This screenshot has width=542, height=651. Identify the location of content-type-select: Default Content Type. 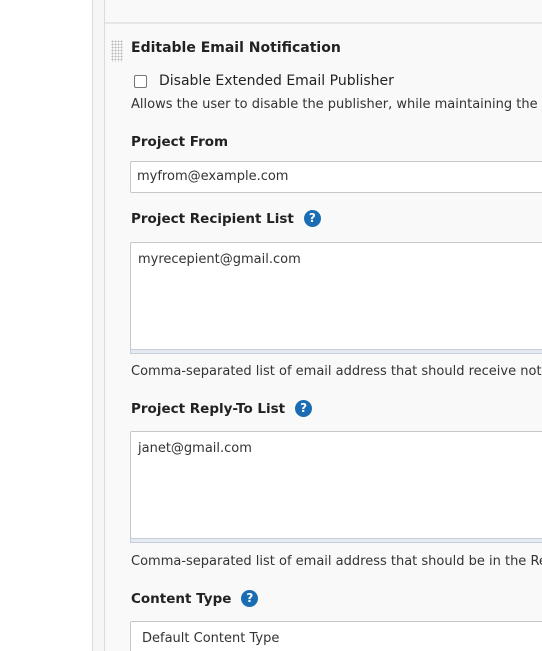
(336, 636).